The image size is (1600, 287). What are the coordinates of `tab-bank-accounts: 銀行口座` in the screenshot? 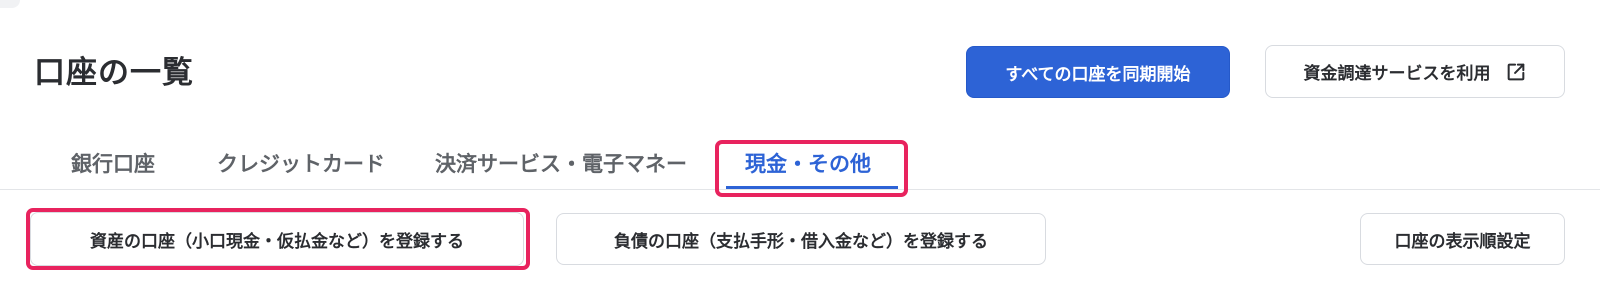 It's located at (113, 163).